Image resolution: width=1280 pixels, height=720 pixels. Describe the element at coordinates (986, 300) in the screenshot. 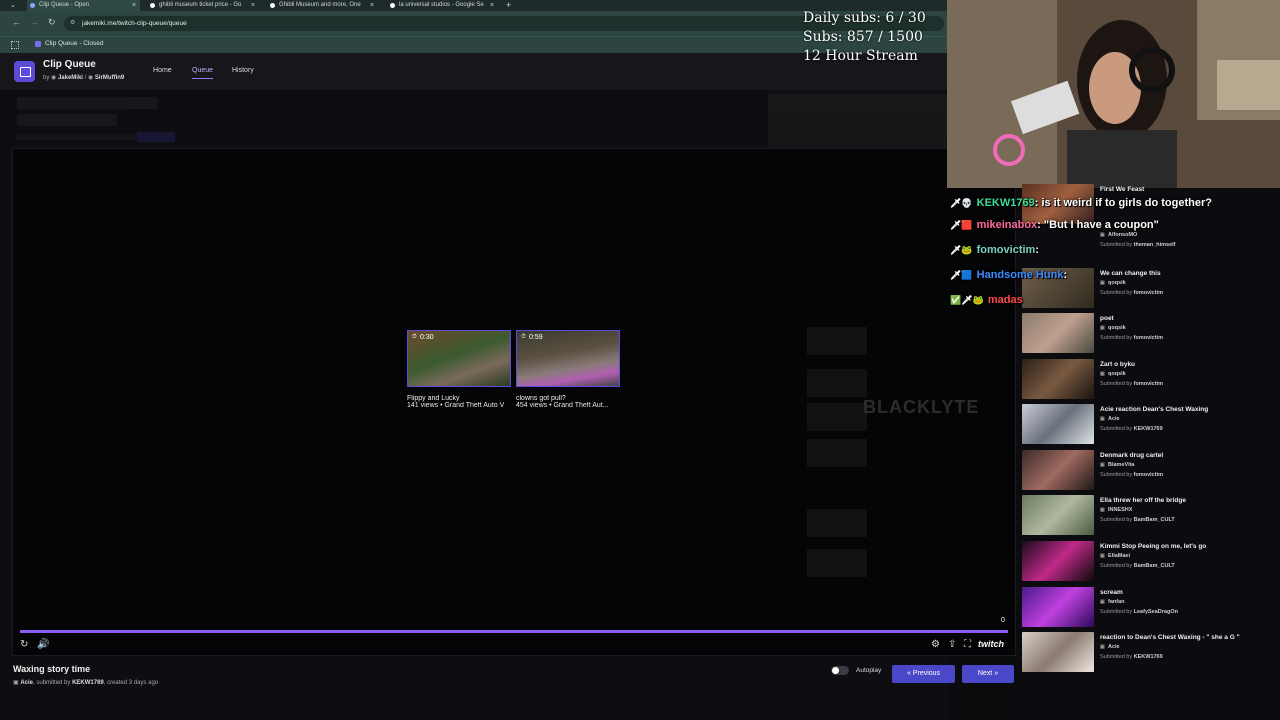

I see `chat-message: ✅🗡🐸 madas` at that location.